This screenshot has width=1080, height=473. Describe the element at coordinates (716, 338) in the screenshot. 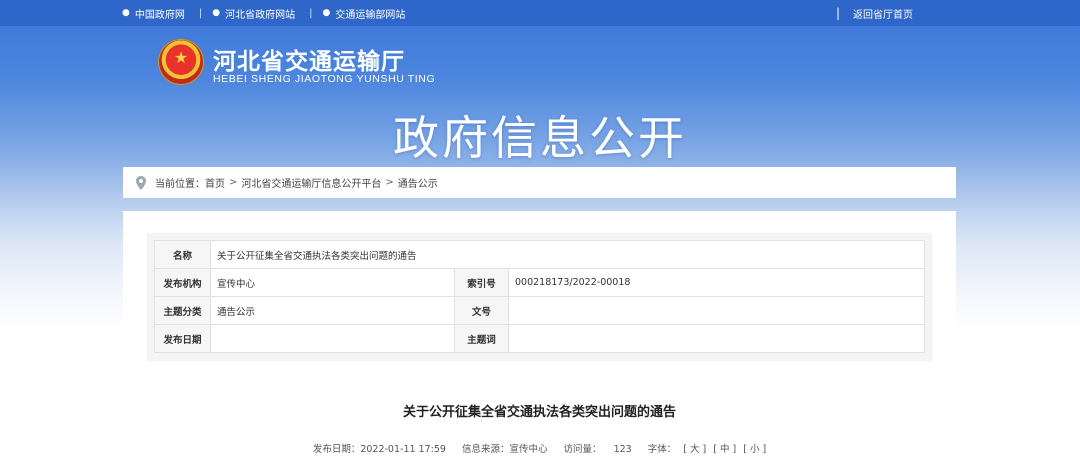

I see `meta-keyword-value` at that location.